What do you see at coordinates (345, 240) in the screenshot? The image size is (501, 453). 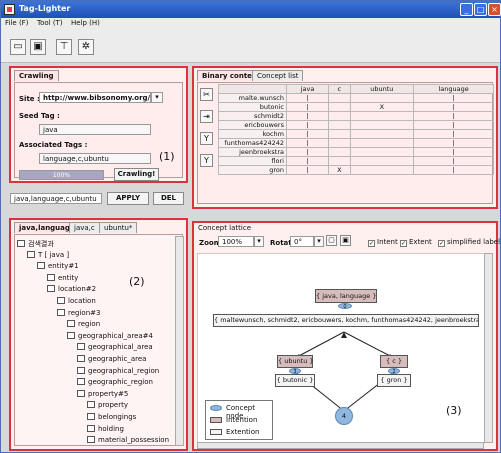 I see `copy-icon: ▣` at bounding box center [345, 240].